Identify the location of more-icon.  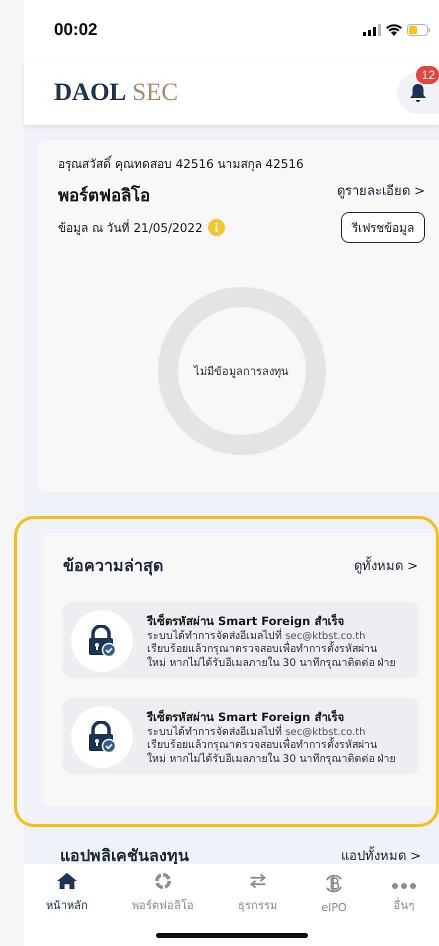
(404, 886).